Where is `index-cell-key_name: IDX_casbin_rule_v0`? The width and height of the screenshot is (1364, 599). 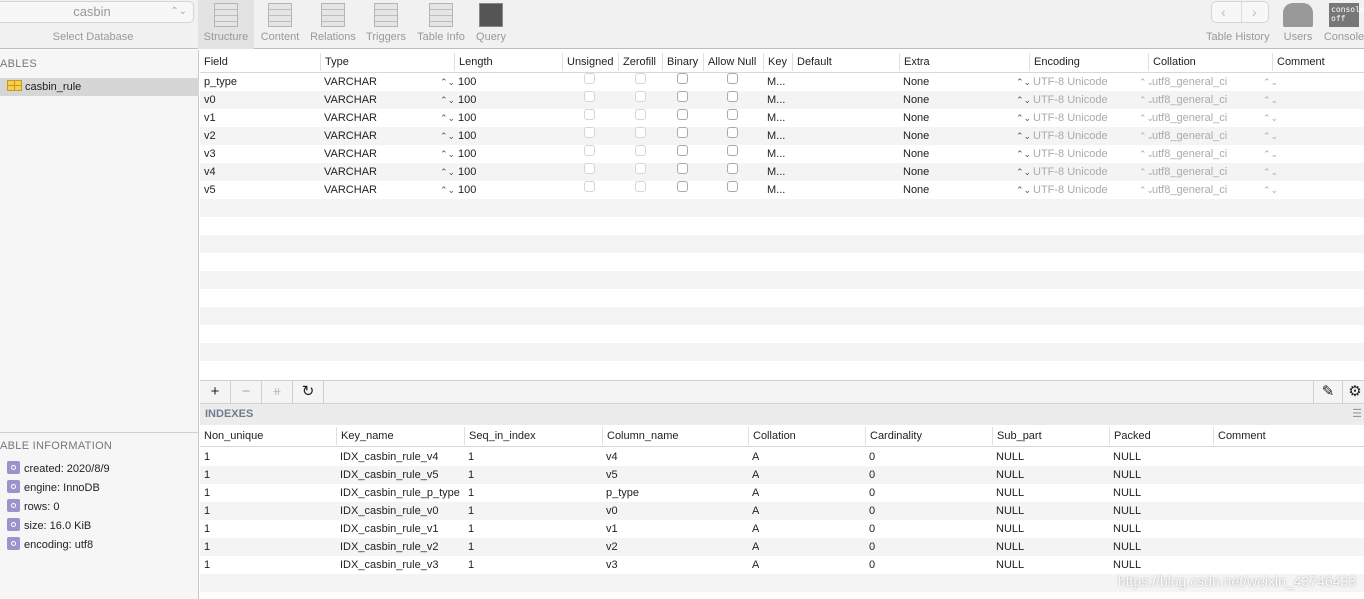
index-cell-key_name: IDX_casbin_rule_v0 is located at coordinates (387, 511).